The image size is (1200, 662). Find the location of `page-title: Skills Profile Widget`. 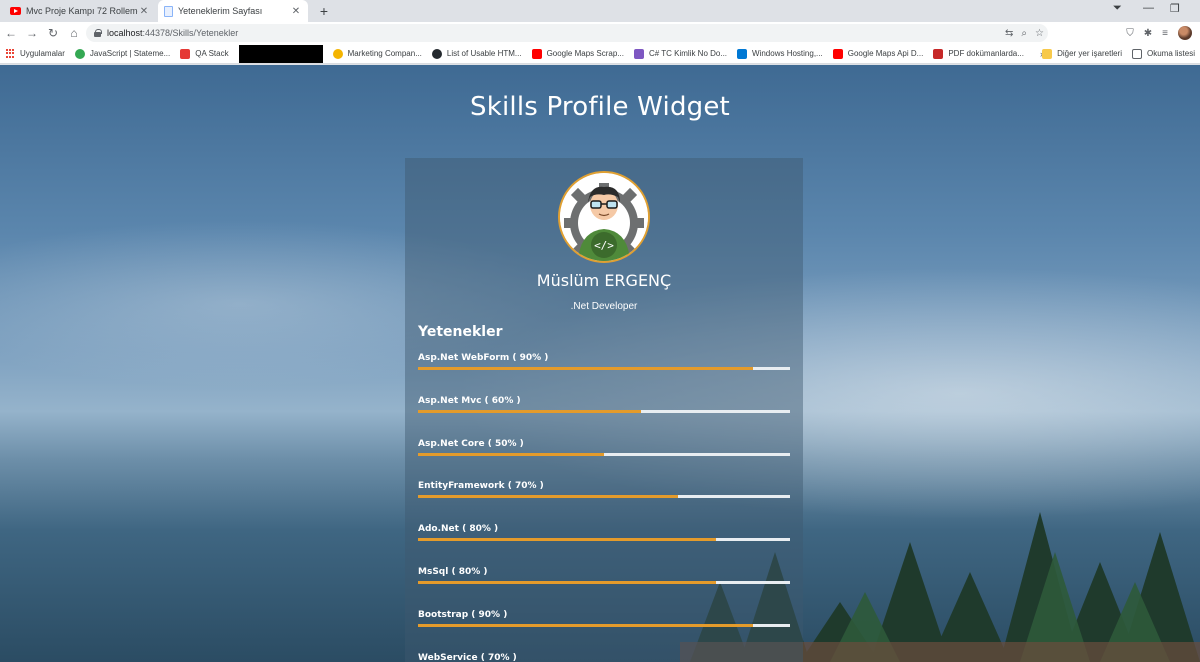

page-title: Skills Profile Widget is located at coordinates (600, 107).